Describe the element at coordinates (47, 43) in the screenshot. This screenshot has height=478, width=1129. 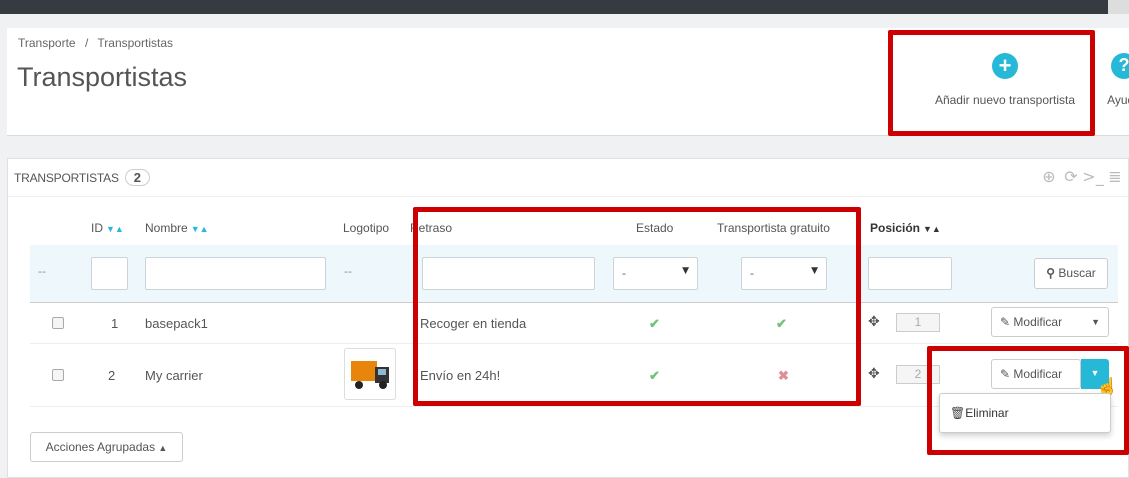
I see `breadcrumb-item-transporte: Transporte` at that location.